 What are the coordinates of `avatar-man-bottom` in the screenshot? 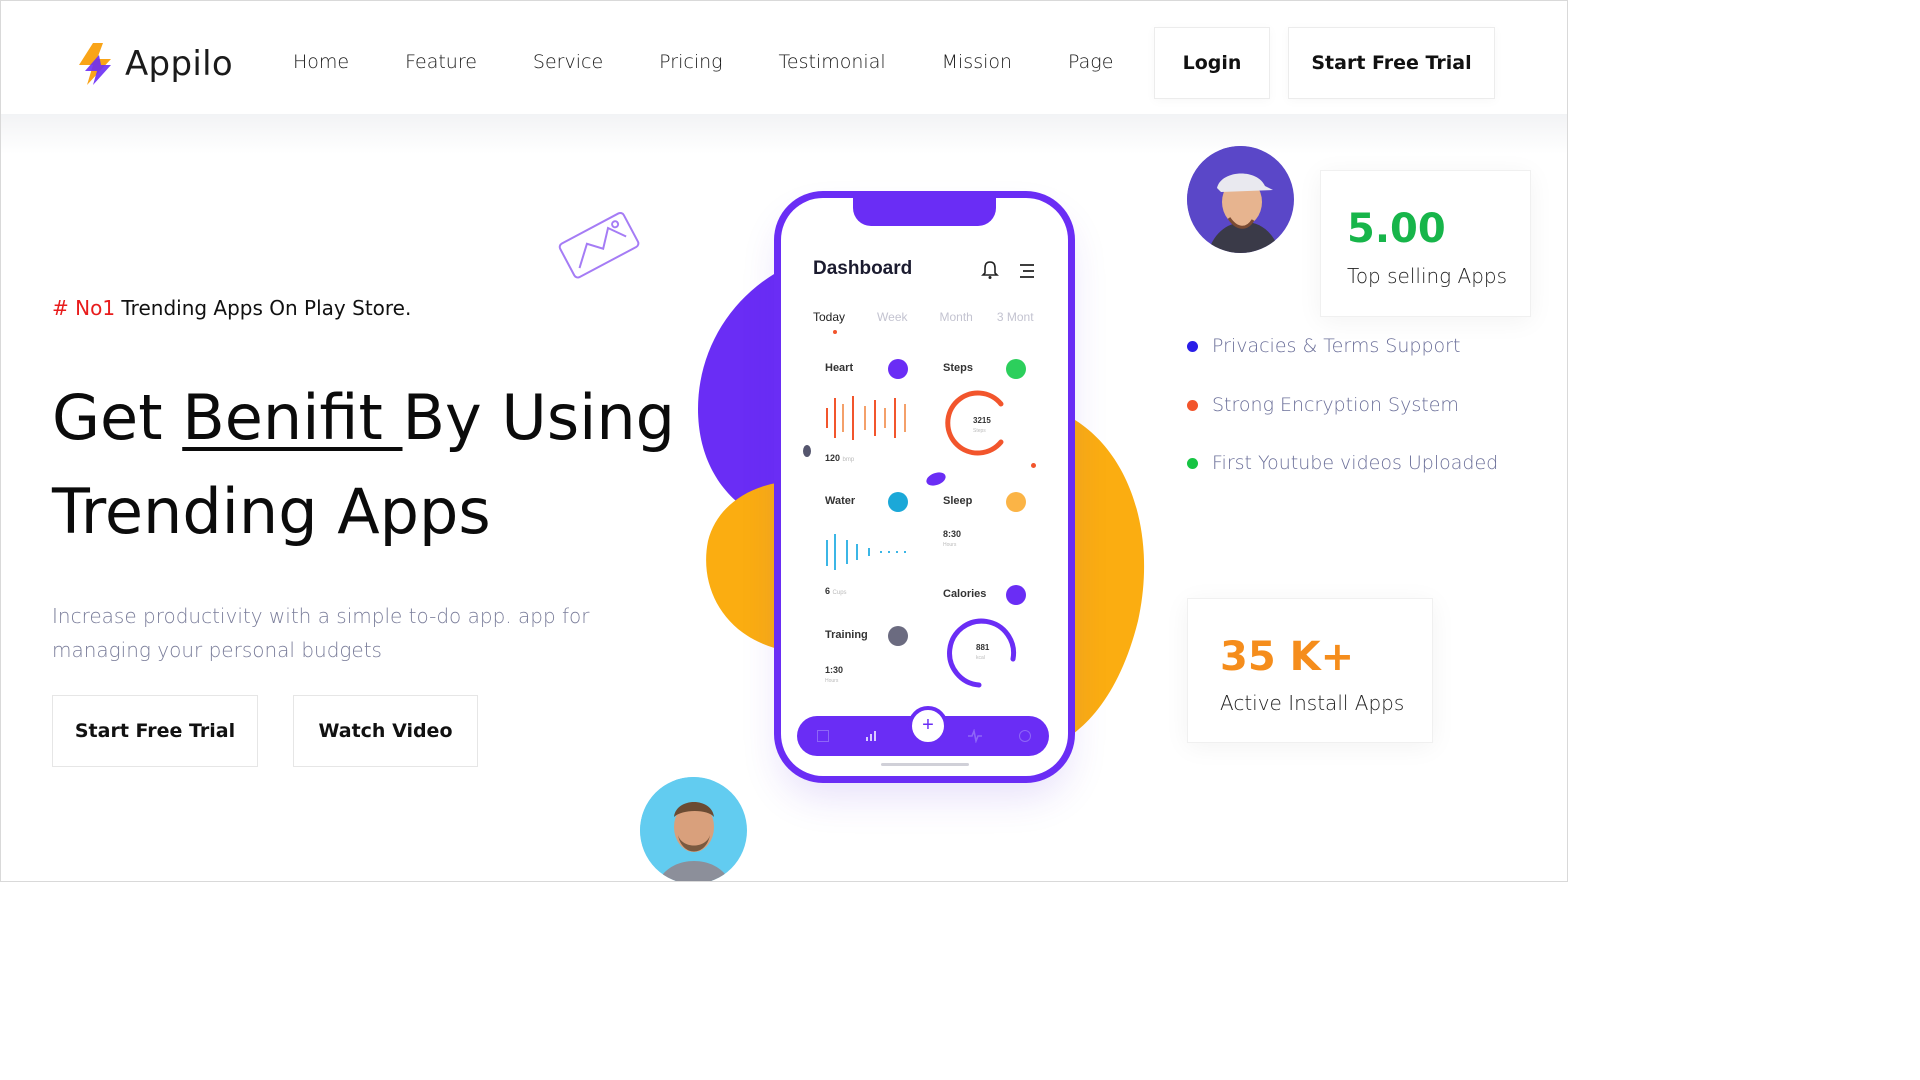 It's located at (693, 829).